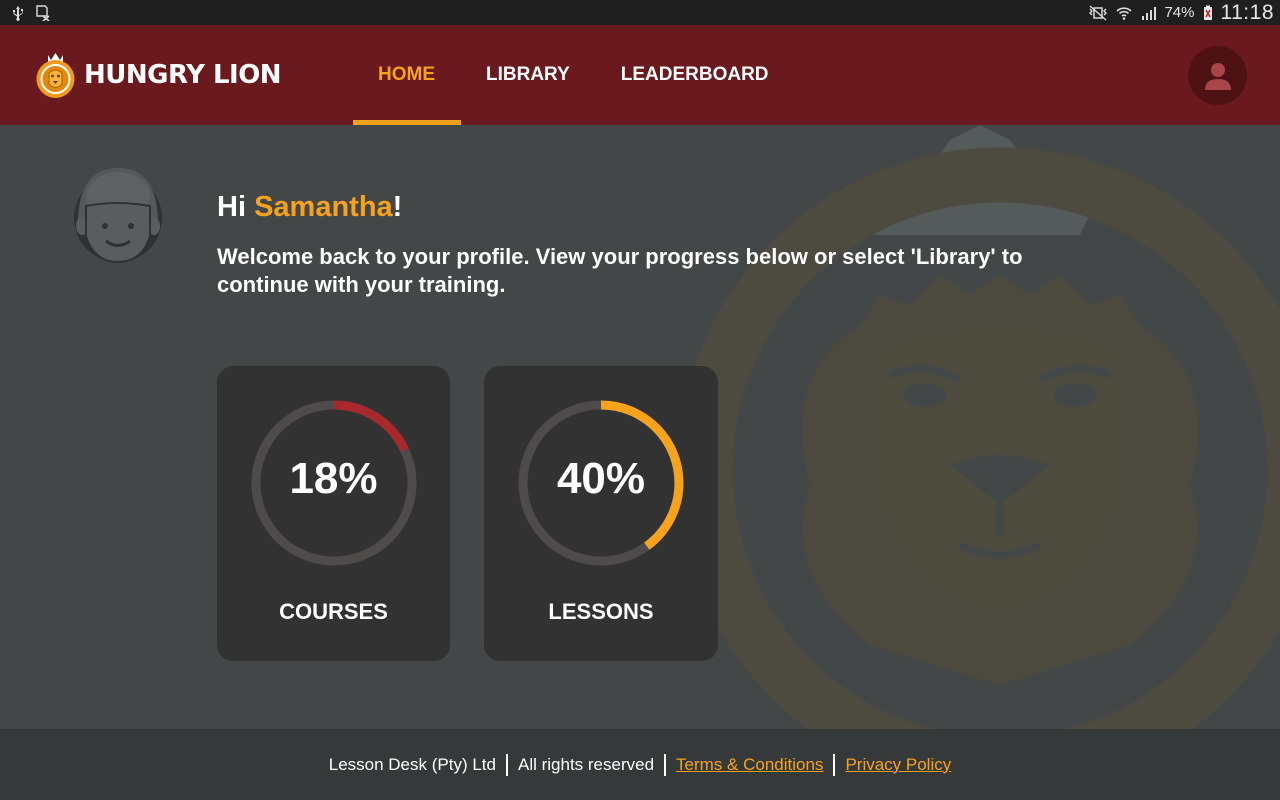  What do you see at coordinates (1247, 12) in the screenshot?
I see `clock: 11:18` at bounding box center [1247, 12].